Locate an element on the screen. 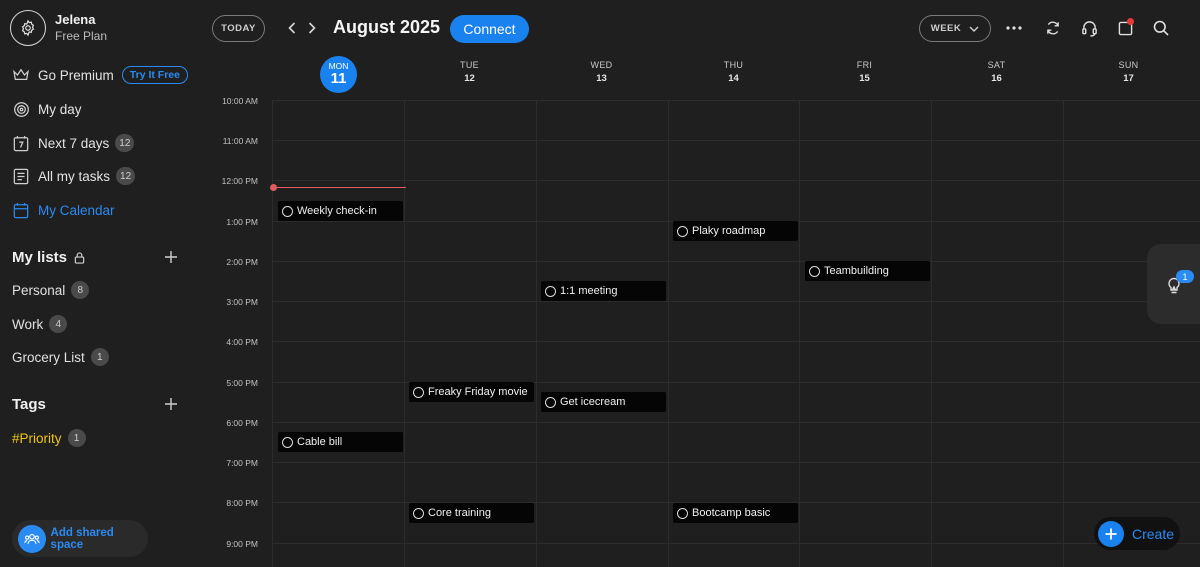 The height and width of the screenshot is (567, 1200). time-label: 6:00 PM is located at coordinates (242, 423).